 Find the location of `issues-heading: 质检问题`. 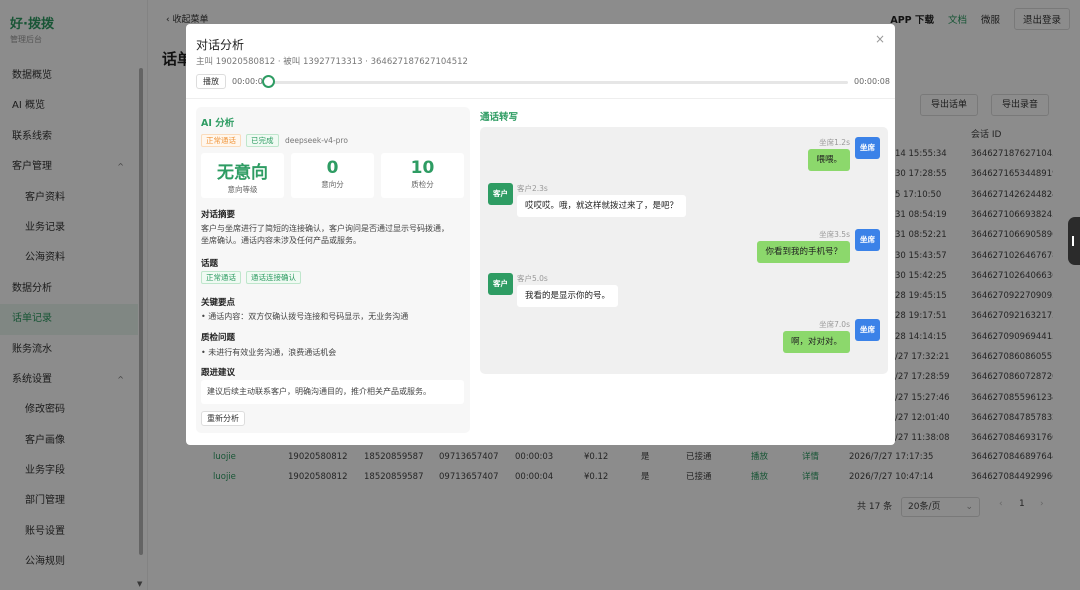

issues-heading: 质检问题 is located at coordinates (218, 338).